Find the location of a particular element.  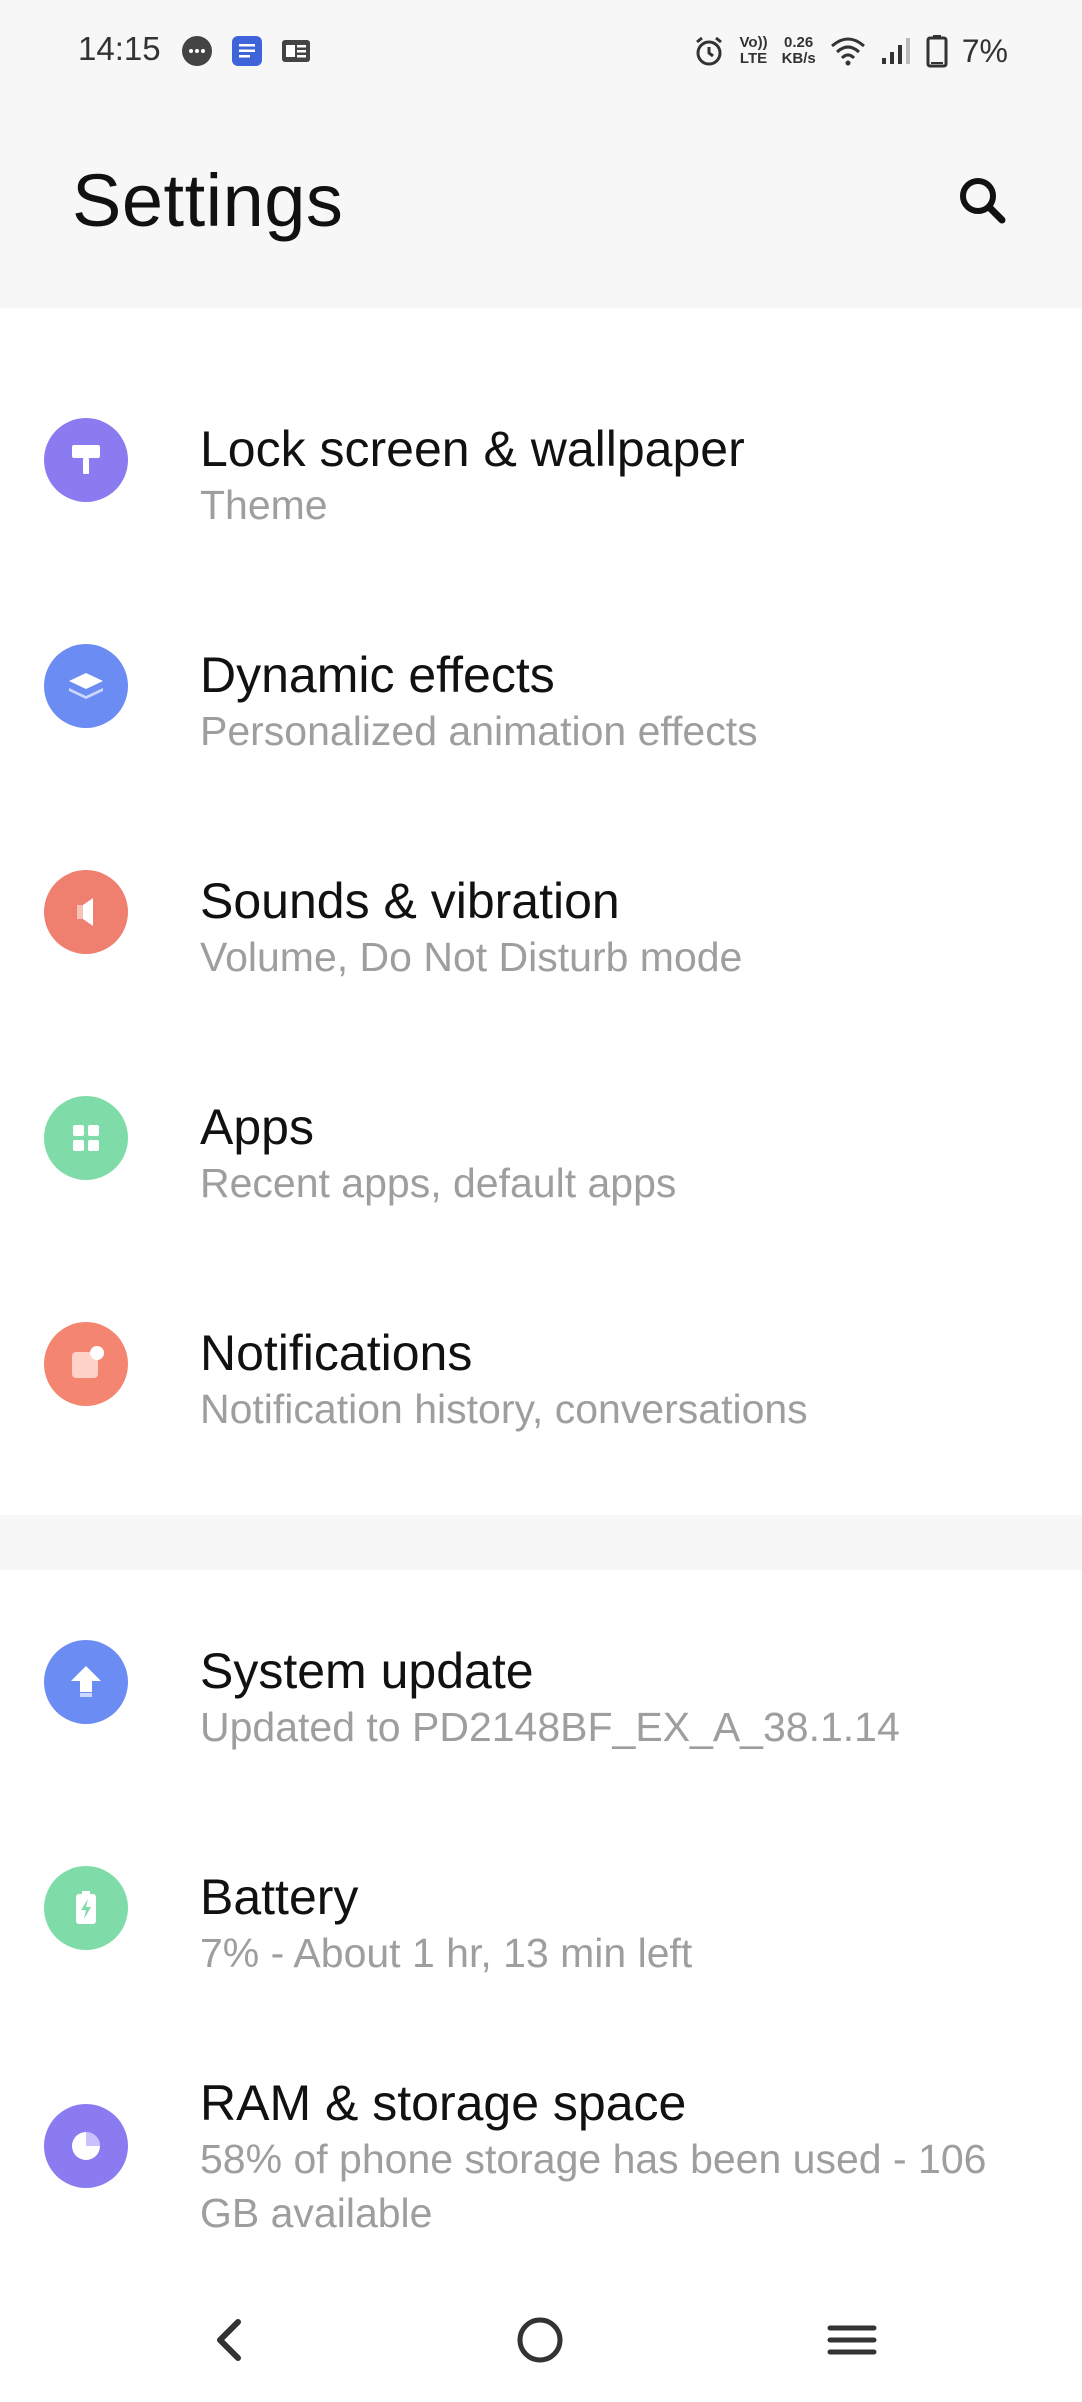

news-icon is located at coordinates (296, 51).